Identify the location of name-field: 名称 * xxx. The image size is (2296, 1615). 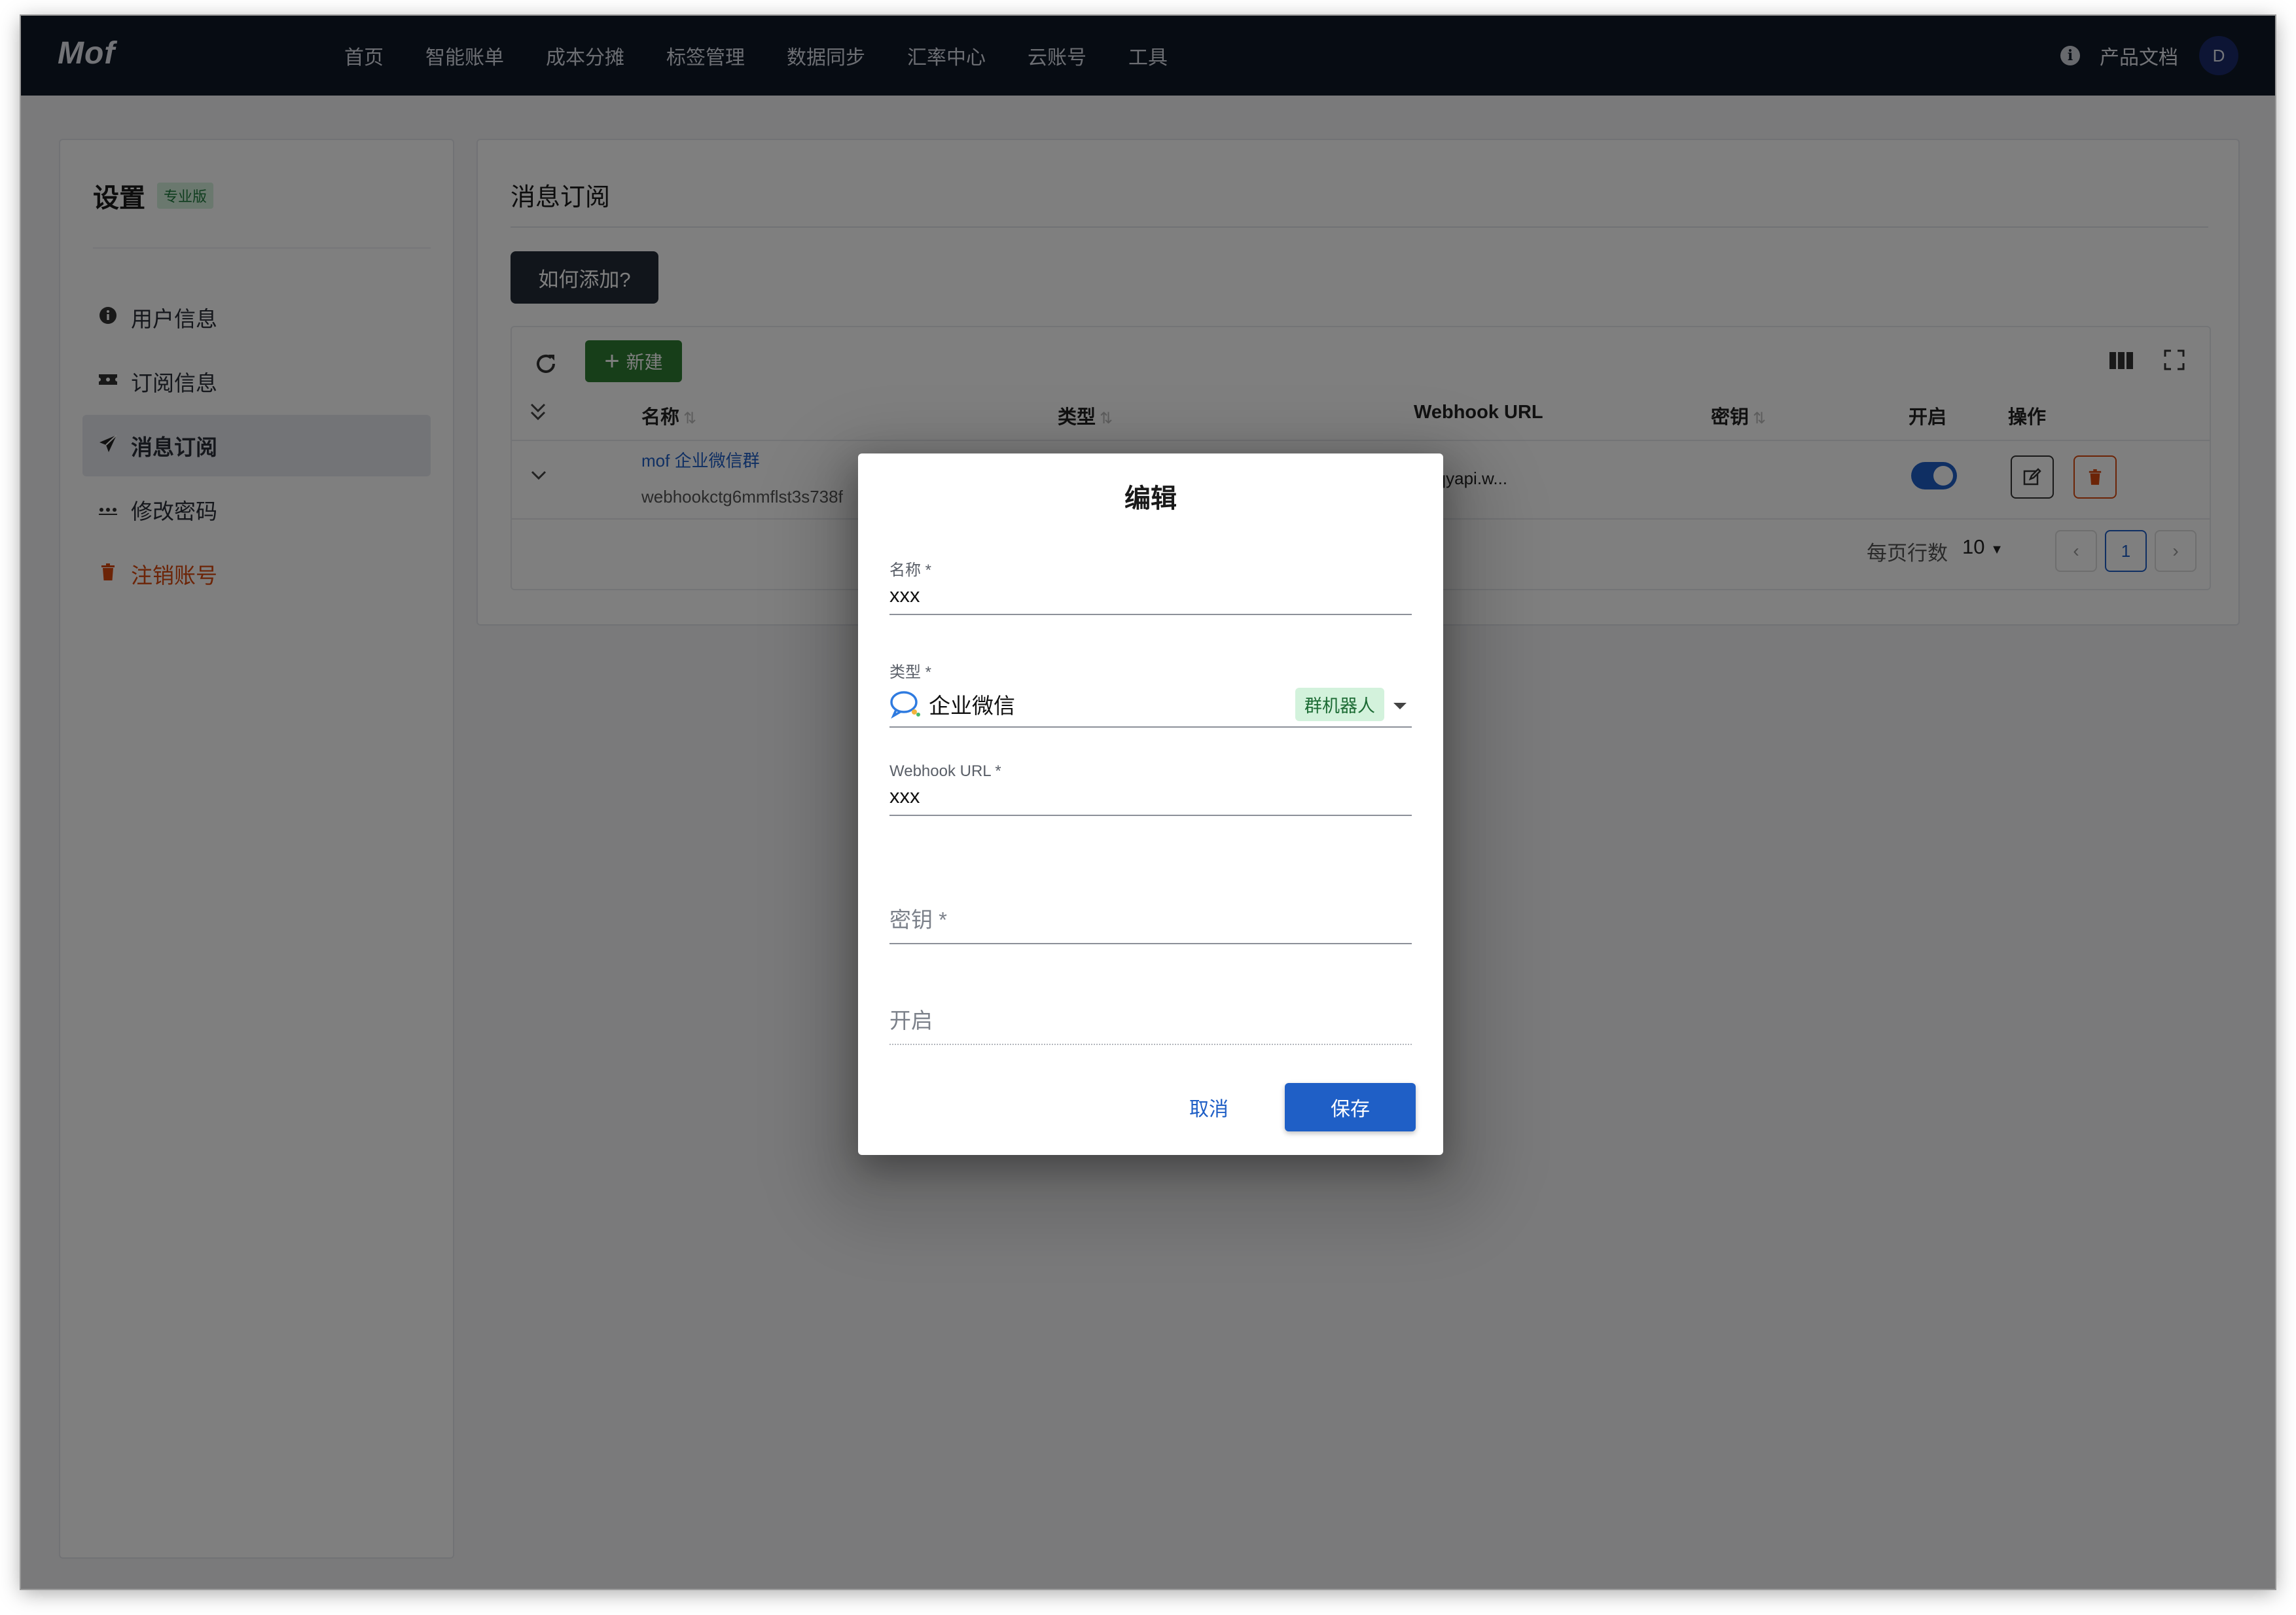
(1150, 586).